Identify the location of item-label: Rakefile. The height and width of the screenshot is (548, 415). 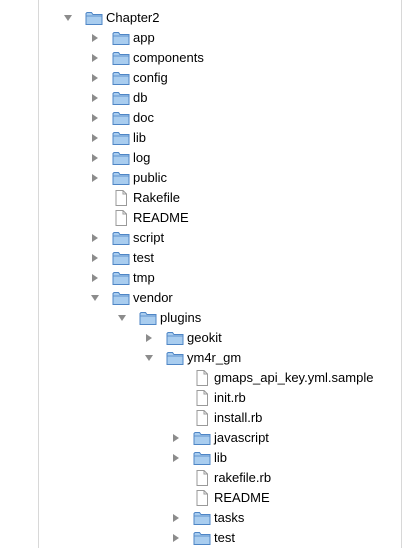
(156, 197).